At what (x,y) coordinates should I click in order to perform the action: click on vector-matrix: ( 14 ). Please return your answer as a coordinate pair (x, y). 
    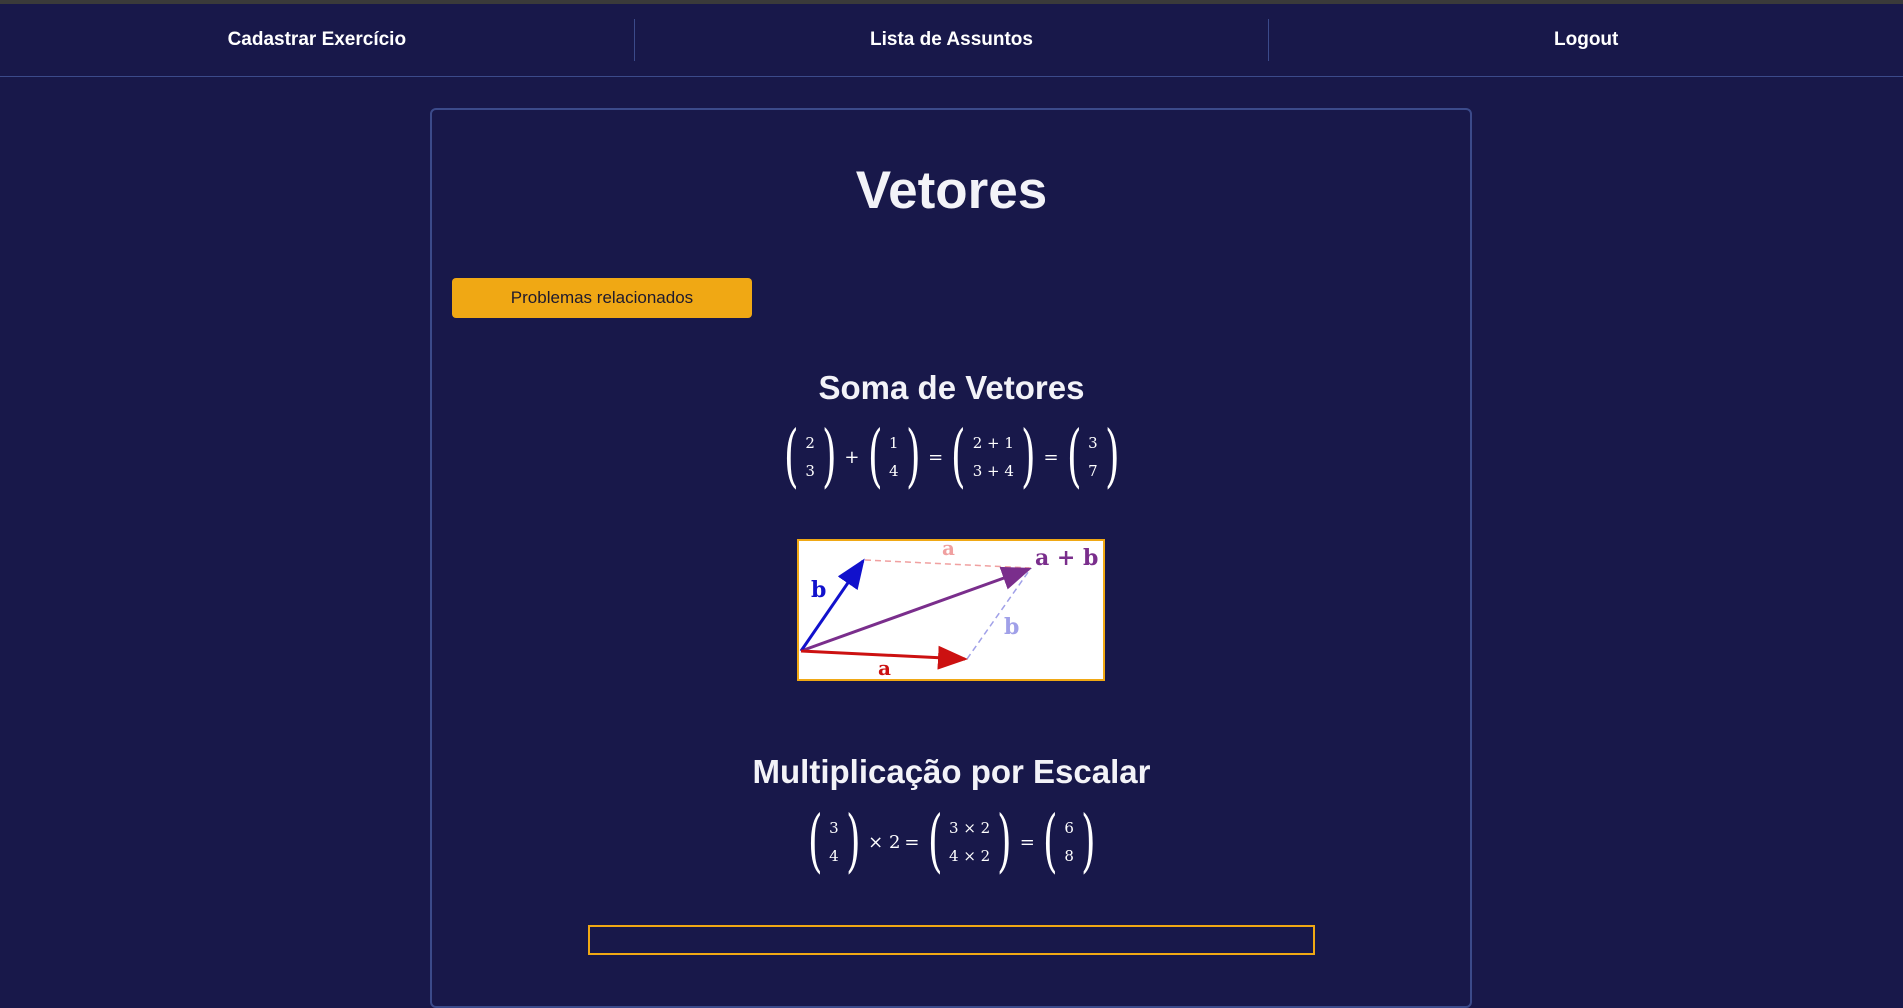
    Looking at the image, I should click on (894, 456).